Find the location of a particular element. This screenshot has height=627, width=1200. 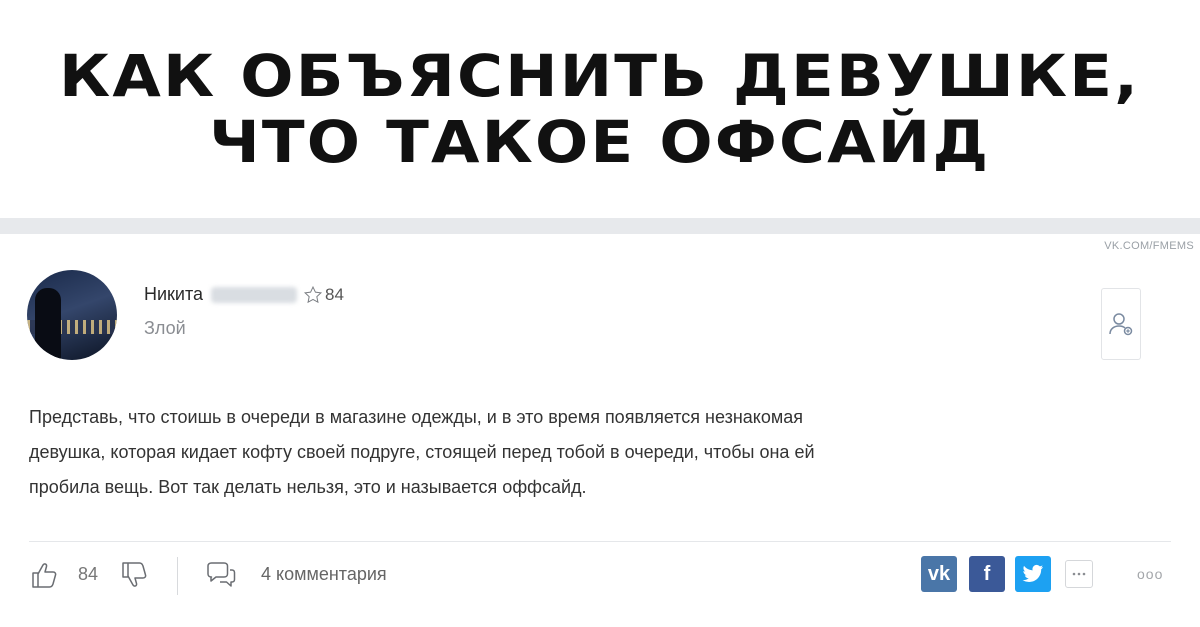

comments-link: 4 комментария is located at coordinates (324, 574).